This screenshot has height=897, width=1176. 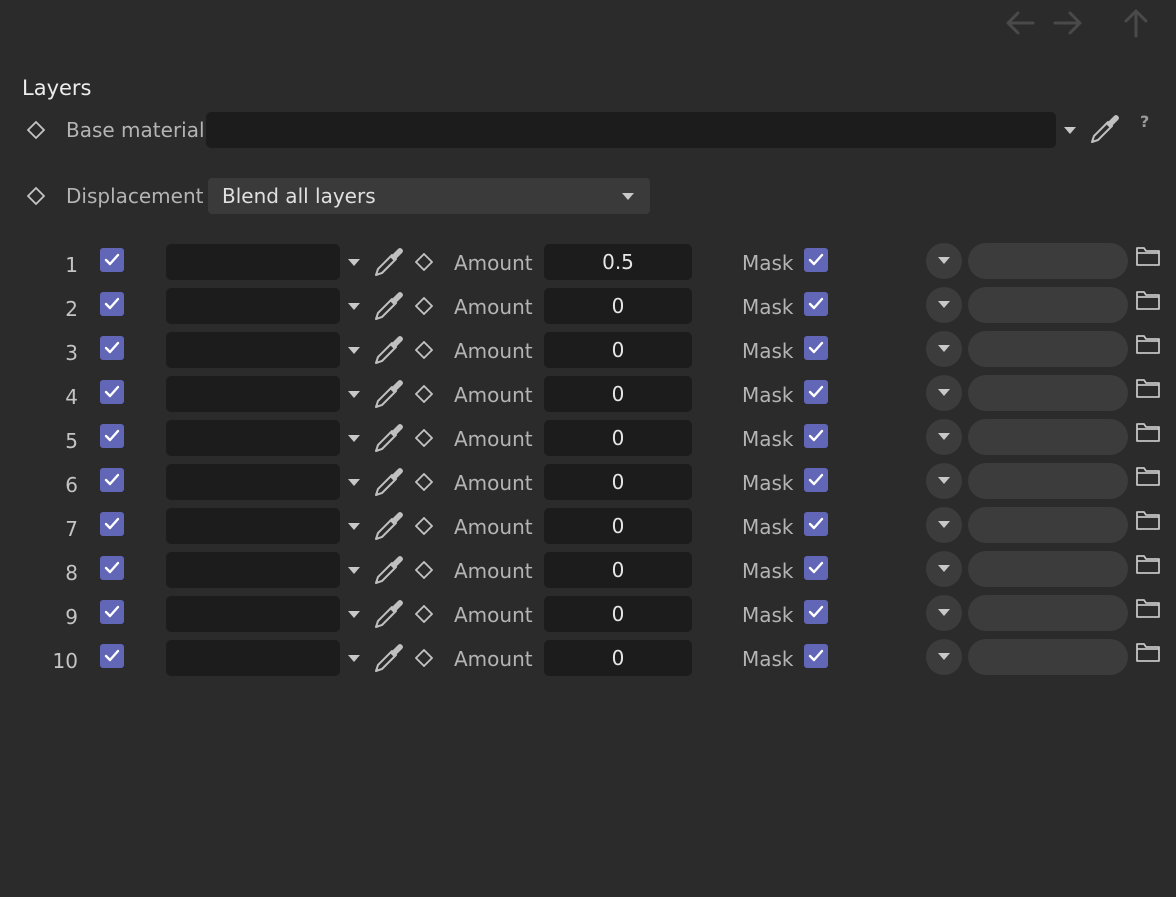 I want to click on forward-button, so click(x=1068, y=23).